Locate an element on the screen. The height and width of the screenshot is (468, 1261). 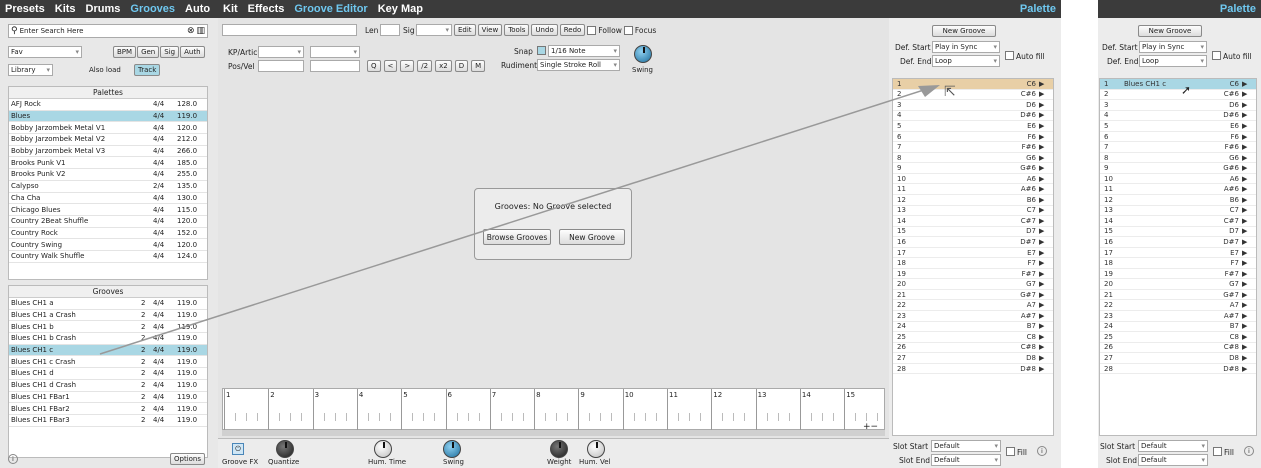
slot-row: 5 E6 ▶ is located at coordinates (1178, 126).